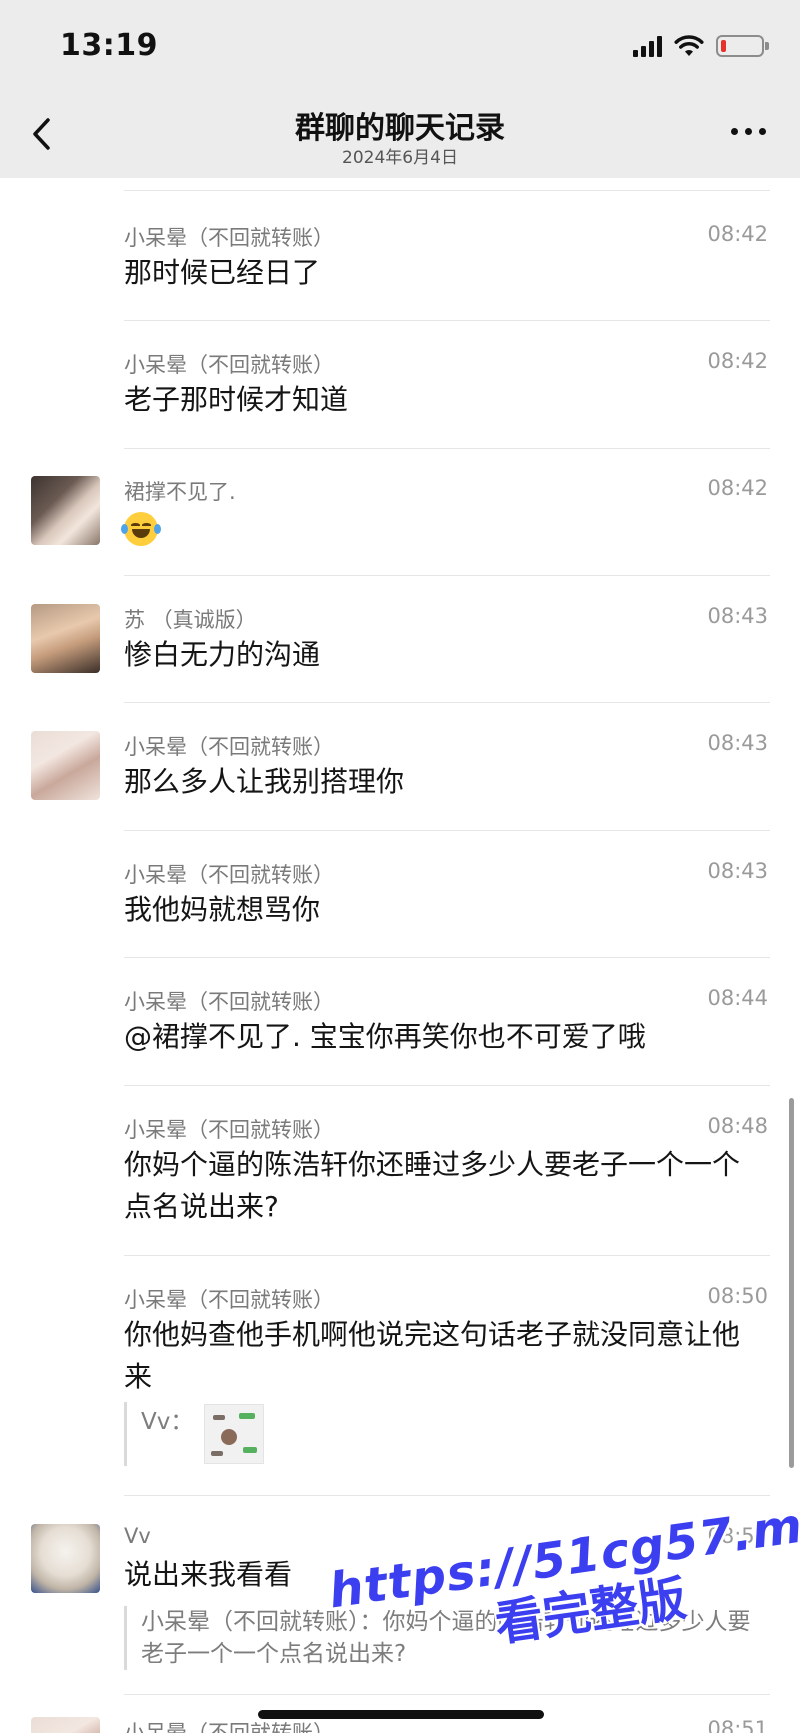 Image resolution: width=800 pixels, height=1733 pixels. Describe the element at coordinates (737, 1126) in the screenshot. I see `message-time: 08:48` at that location.